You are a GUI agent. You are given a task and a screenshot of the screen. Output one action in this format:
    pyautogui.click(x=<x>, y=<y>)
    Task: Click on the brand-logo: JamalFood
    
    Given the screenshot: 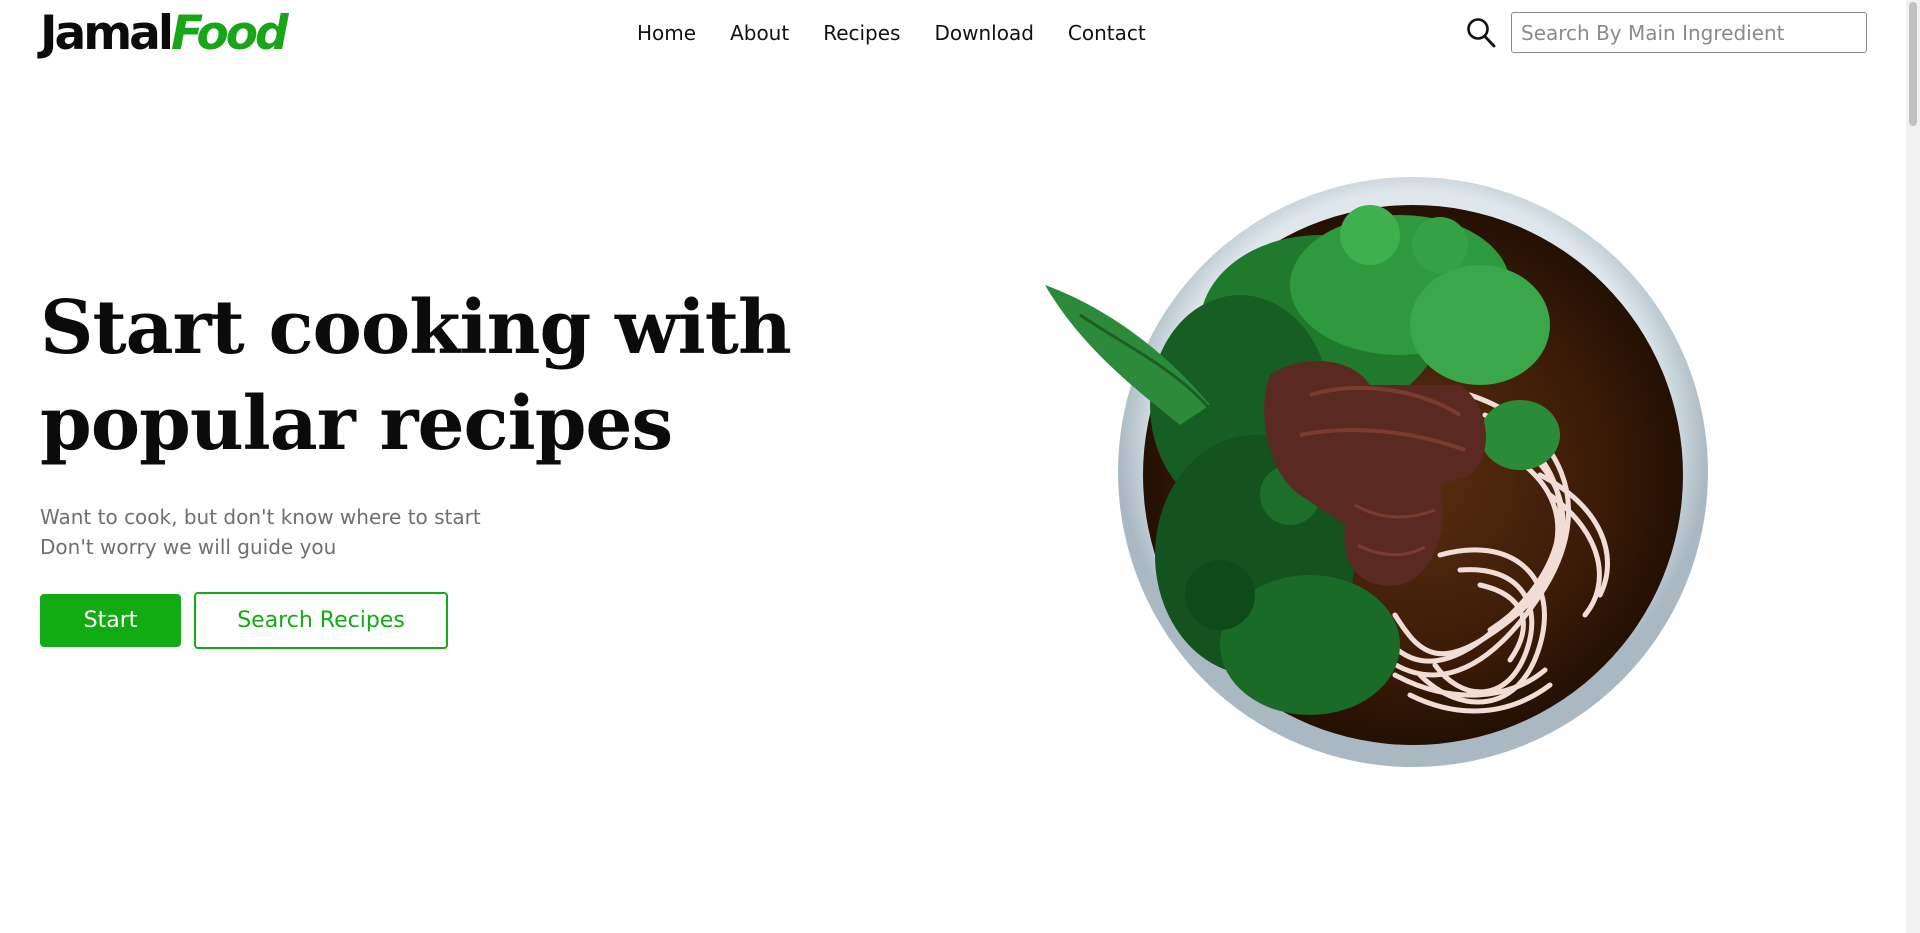 What is the action you would take?
    pyautogui.click(x=164, y=34)
    